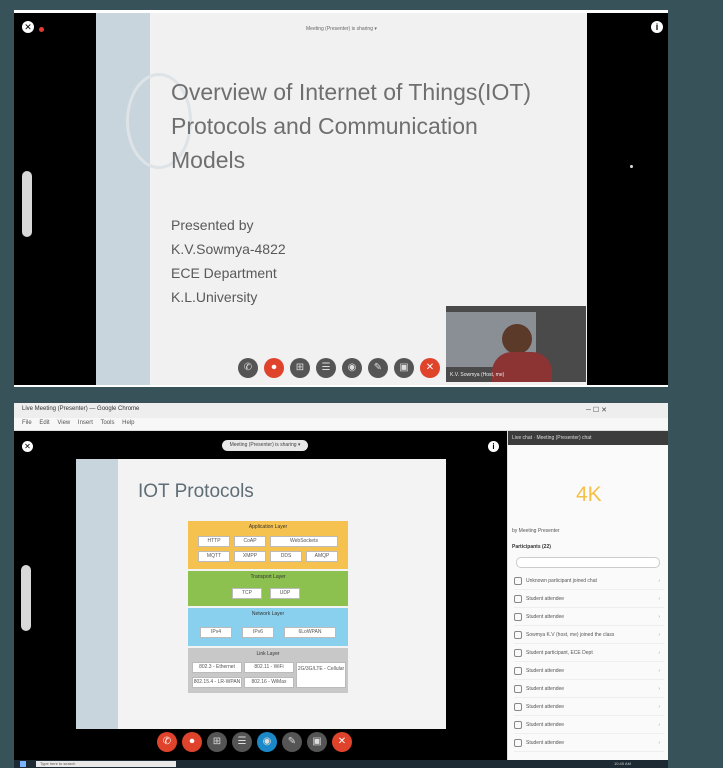  I want to click on protocol-chip: HTTP, so click(214, 541).